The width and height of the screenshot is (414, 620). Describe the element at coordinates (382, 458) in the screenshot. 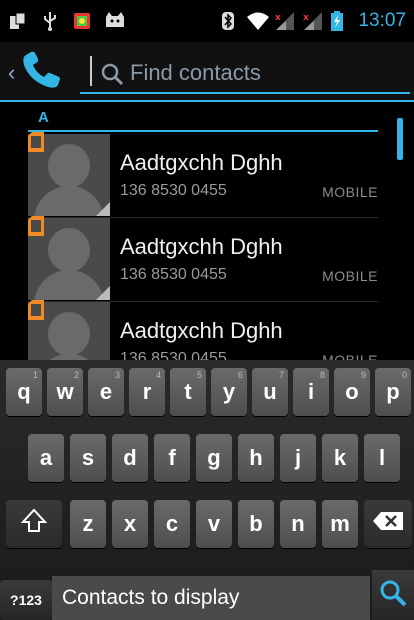

I see `key-l: l` at that location.